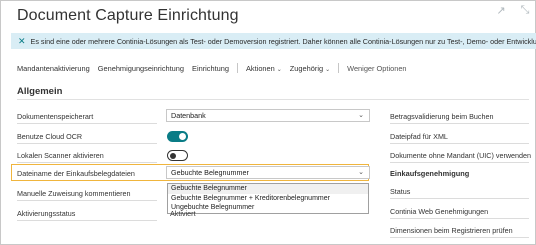 The width and height of the screenshot is (536, 245). What do you see at coordinates (442, 116) in the screenshot?
I see `betragsvalidierung-label: Betragsvalidierung beim Buchen` at bounding box center [442, 116].